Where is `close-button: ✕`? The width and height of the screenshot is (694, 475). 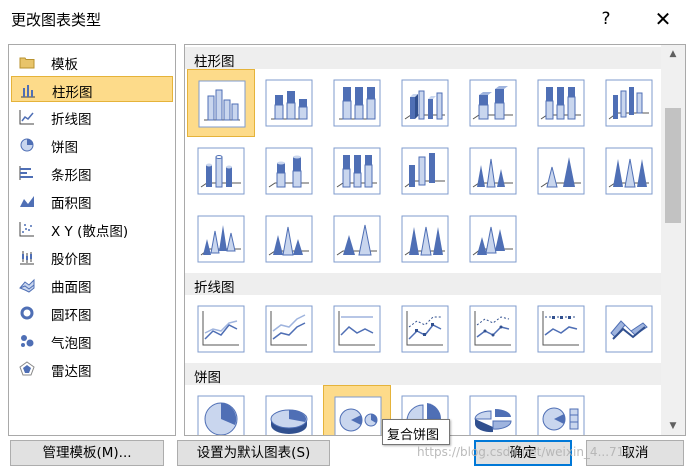 close-button: ✕ is located at coordinates (663, 19).